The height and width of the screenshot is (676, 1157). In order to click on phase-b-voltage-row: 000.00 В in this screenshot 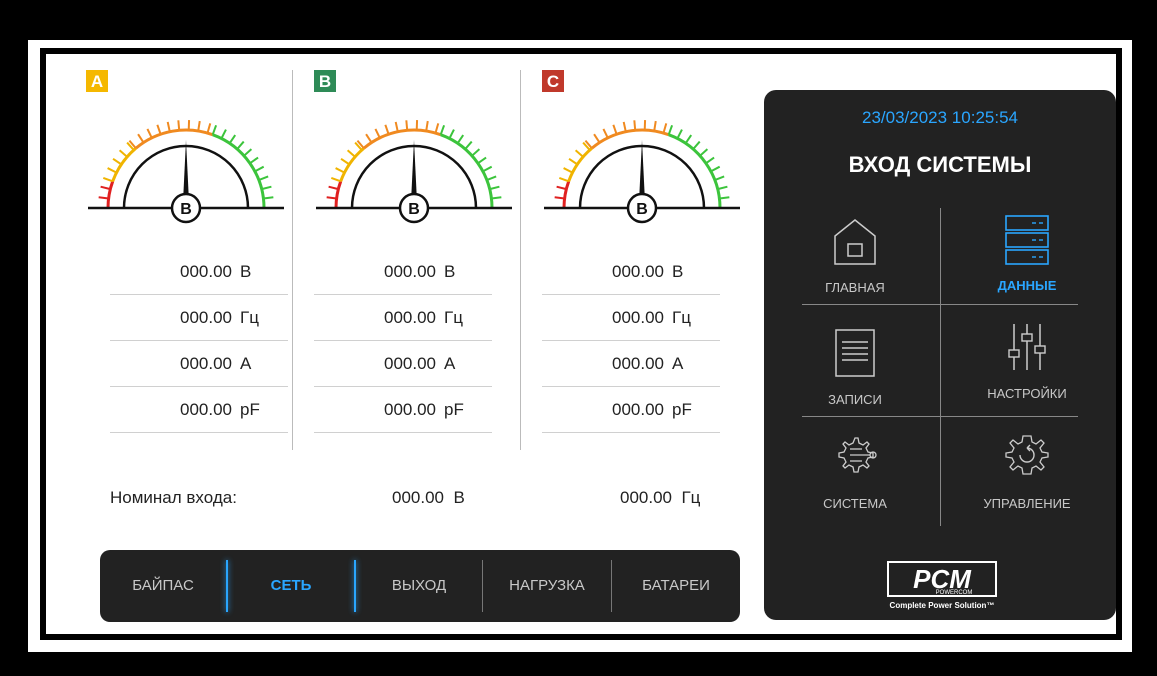, I will do `click(403, 271)`.